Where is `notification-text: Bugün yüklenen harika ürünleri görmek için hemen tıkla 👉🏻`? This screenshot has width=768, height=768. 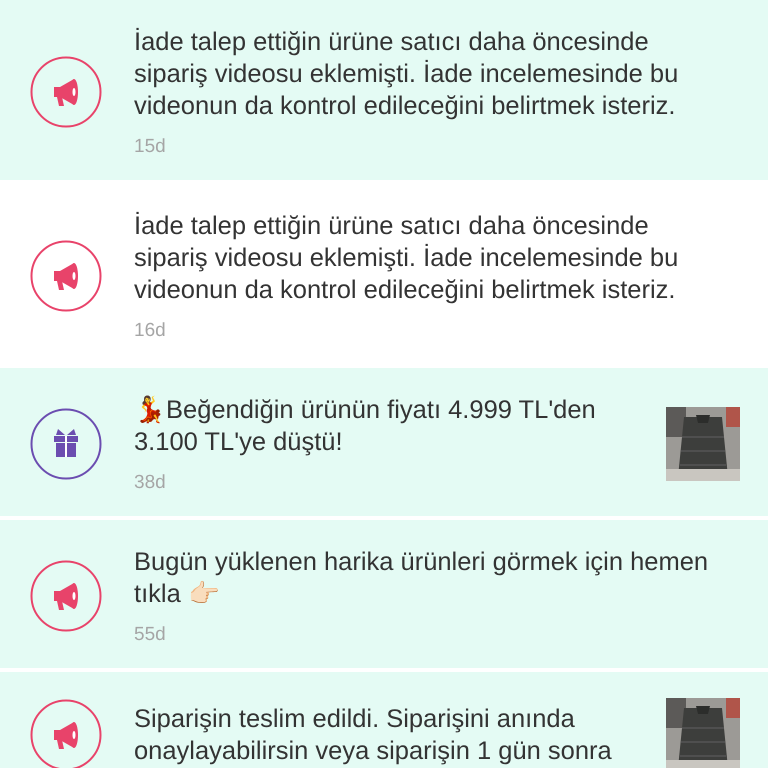 notification-text: Bugün yüklenen harika ürünleri görmek için hemen tıkla 👉🏻 is located at coordinates (422, 578).